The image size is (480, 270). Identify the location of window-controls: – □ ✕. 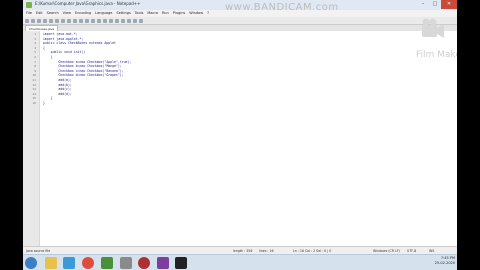
(437, 5).